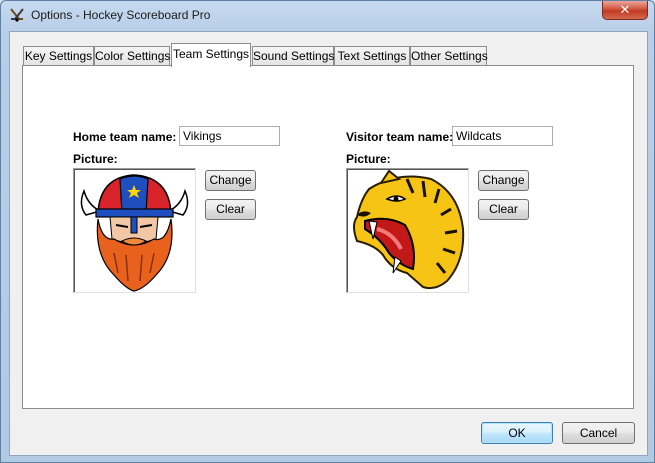  Describe the element at coordinates (229, 136) in the screenshot. I see `home-team-name-input: Vikings` at that location.